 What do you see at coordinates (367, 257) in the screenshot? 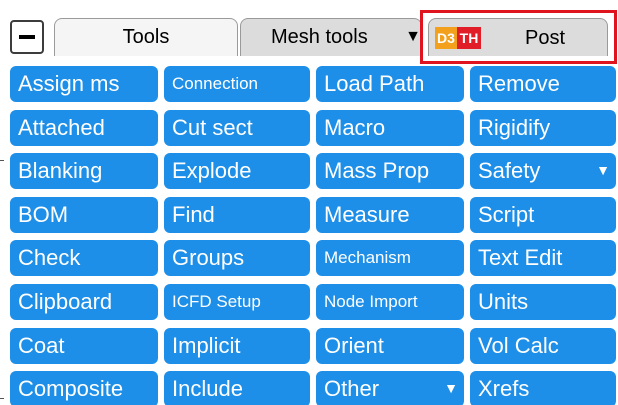
I see `tool-button-label: Mechanism` at bounding box center [367, 257].